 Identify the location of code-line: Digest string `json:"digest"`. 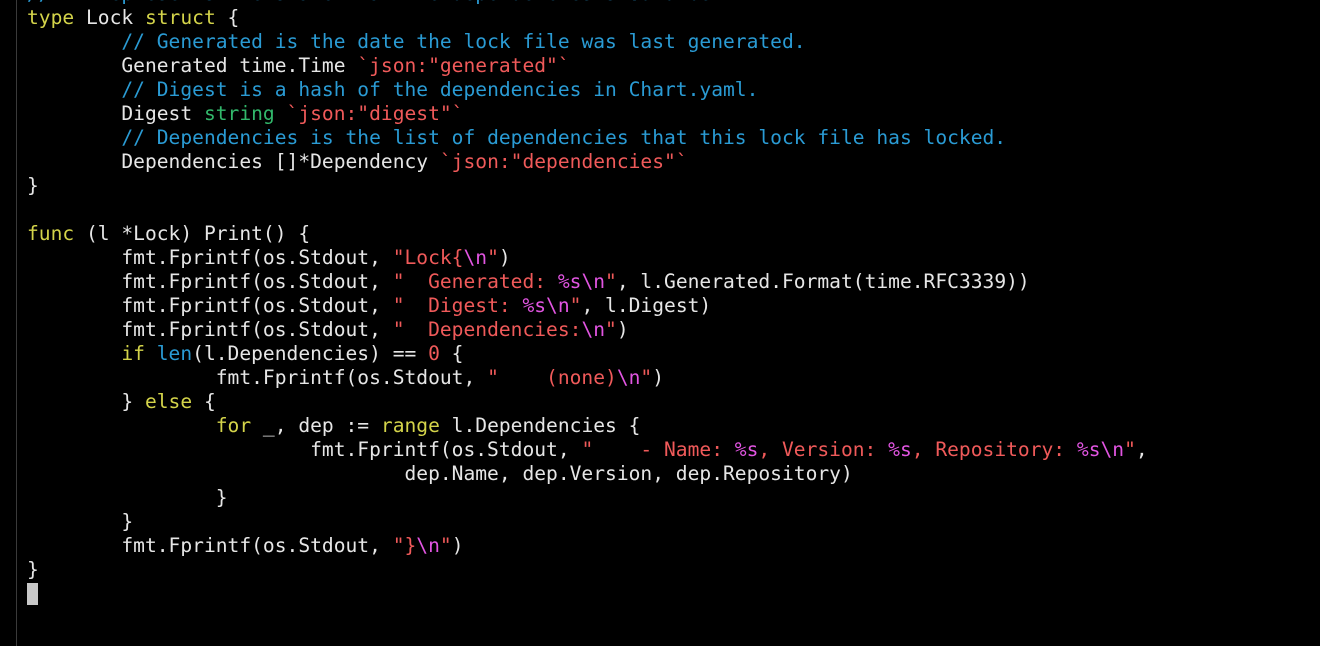
(587, 114).